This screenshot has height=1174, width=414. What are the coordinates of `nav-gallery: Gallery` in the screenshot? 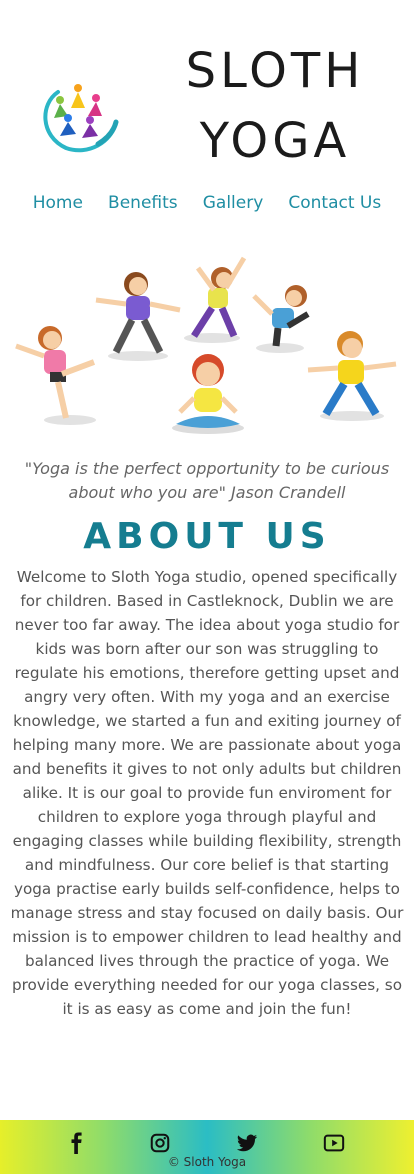 It's located at (233, 203).